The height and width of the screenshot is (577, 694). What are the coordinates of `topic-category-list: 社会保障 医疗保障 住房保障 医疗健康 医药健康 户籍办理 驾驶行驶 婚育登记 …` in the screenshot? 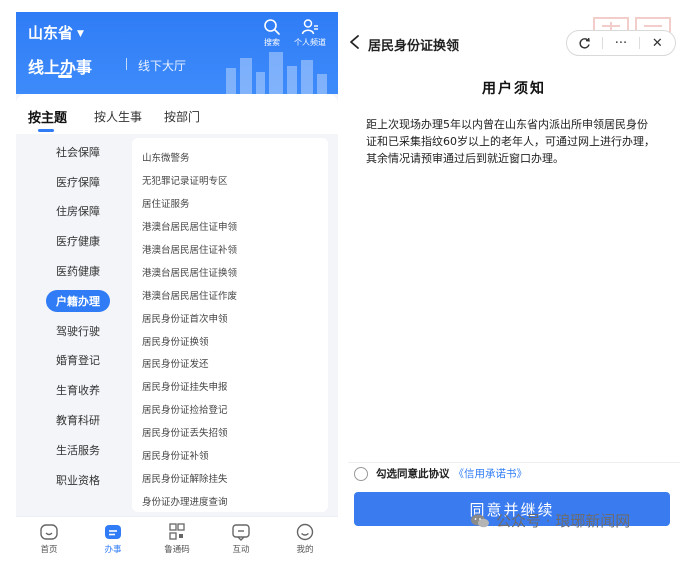 It's located at (78, 316).